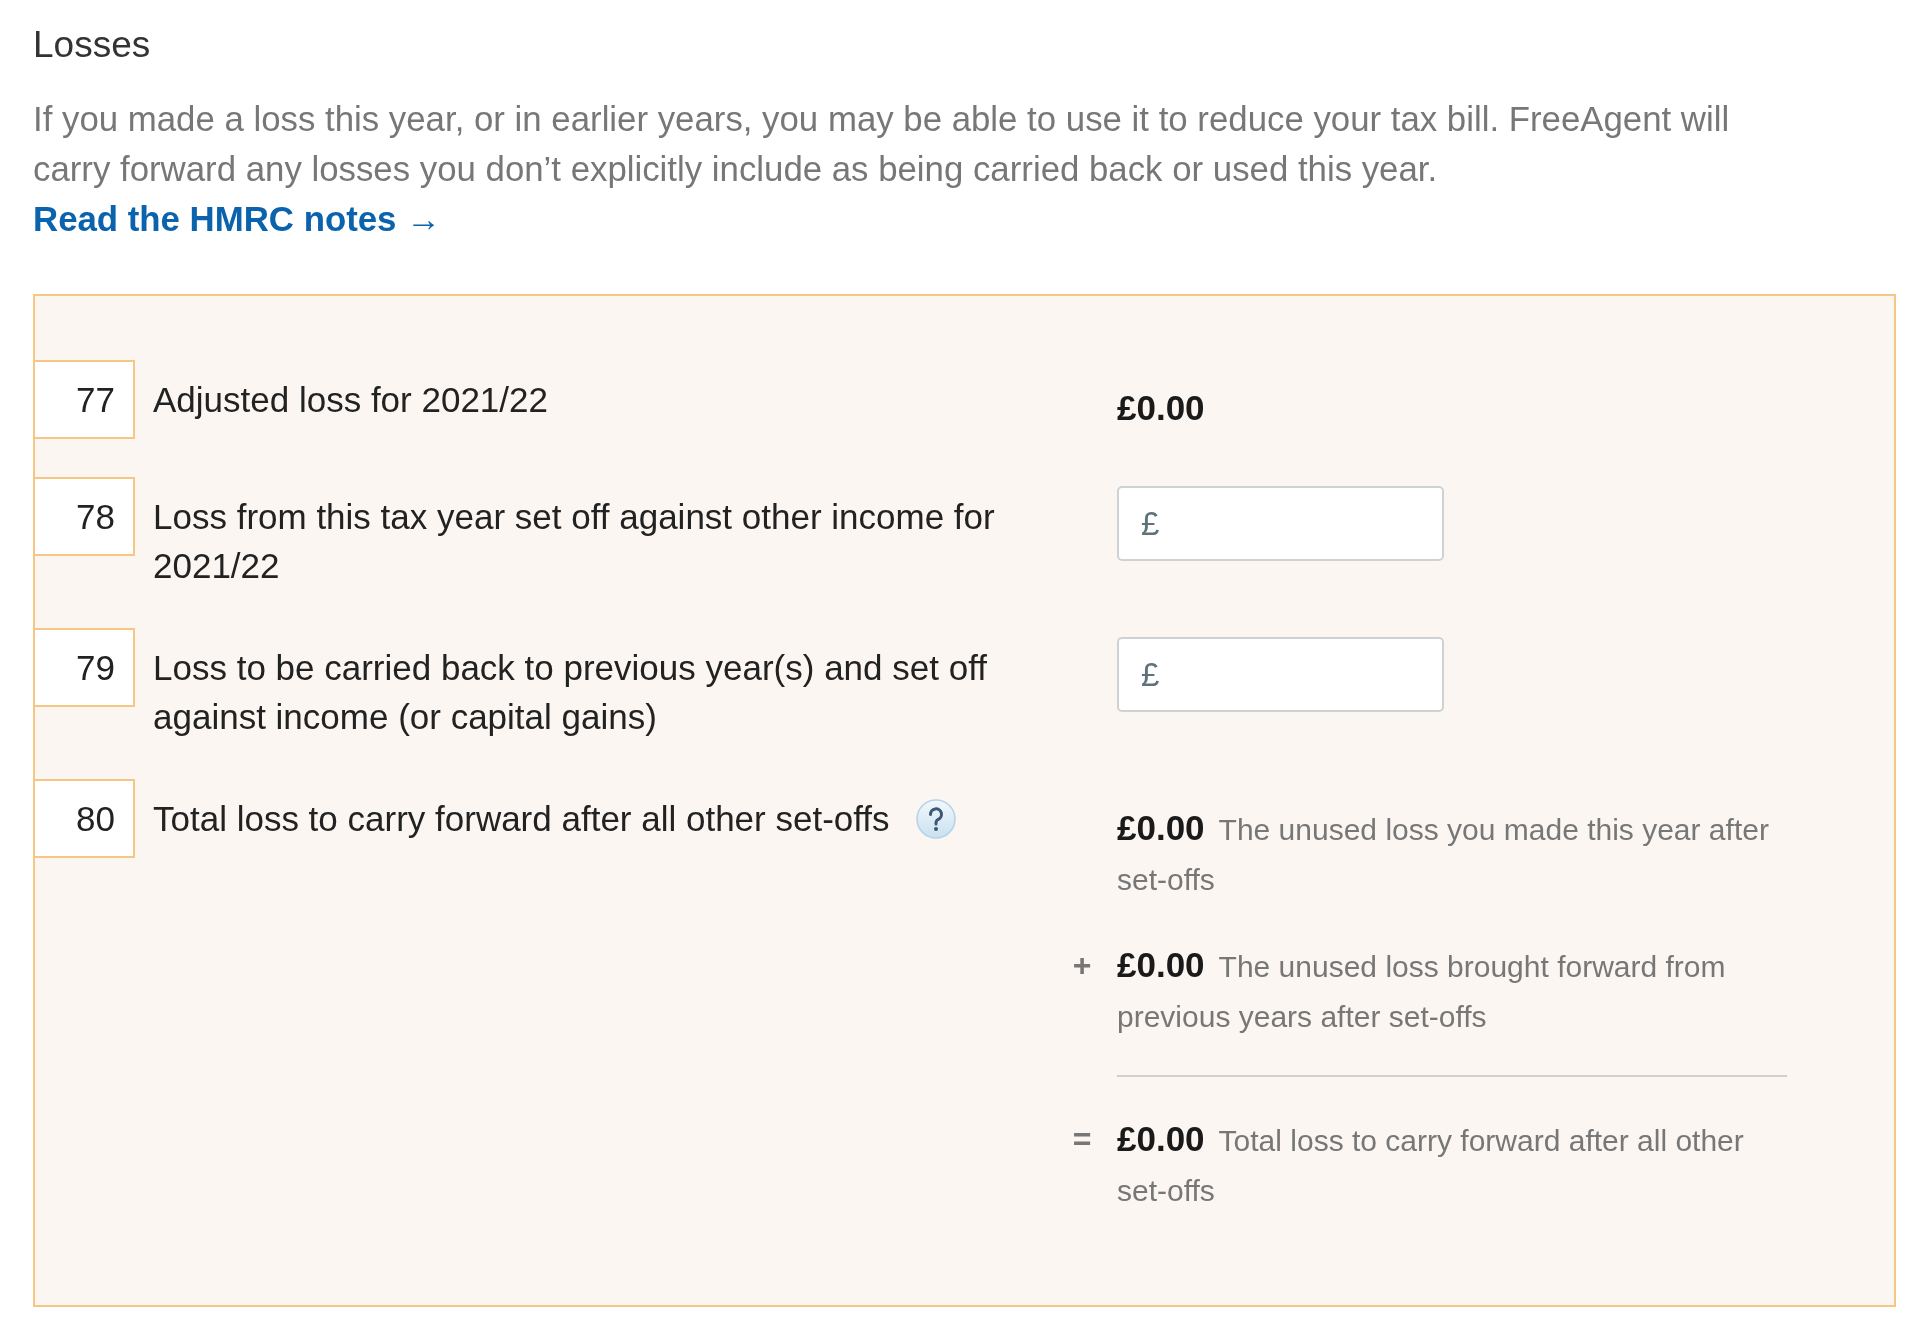  I want to click on operator-sign: +, so click(1082, 965).